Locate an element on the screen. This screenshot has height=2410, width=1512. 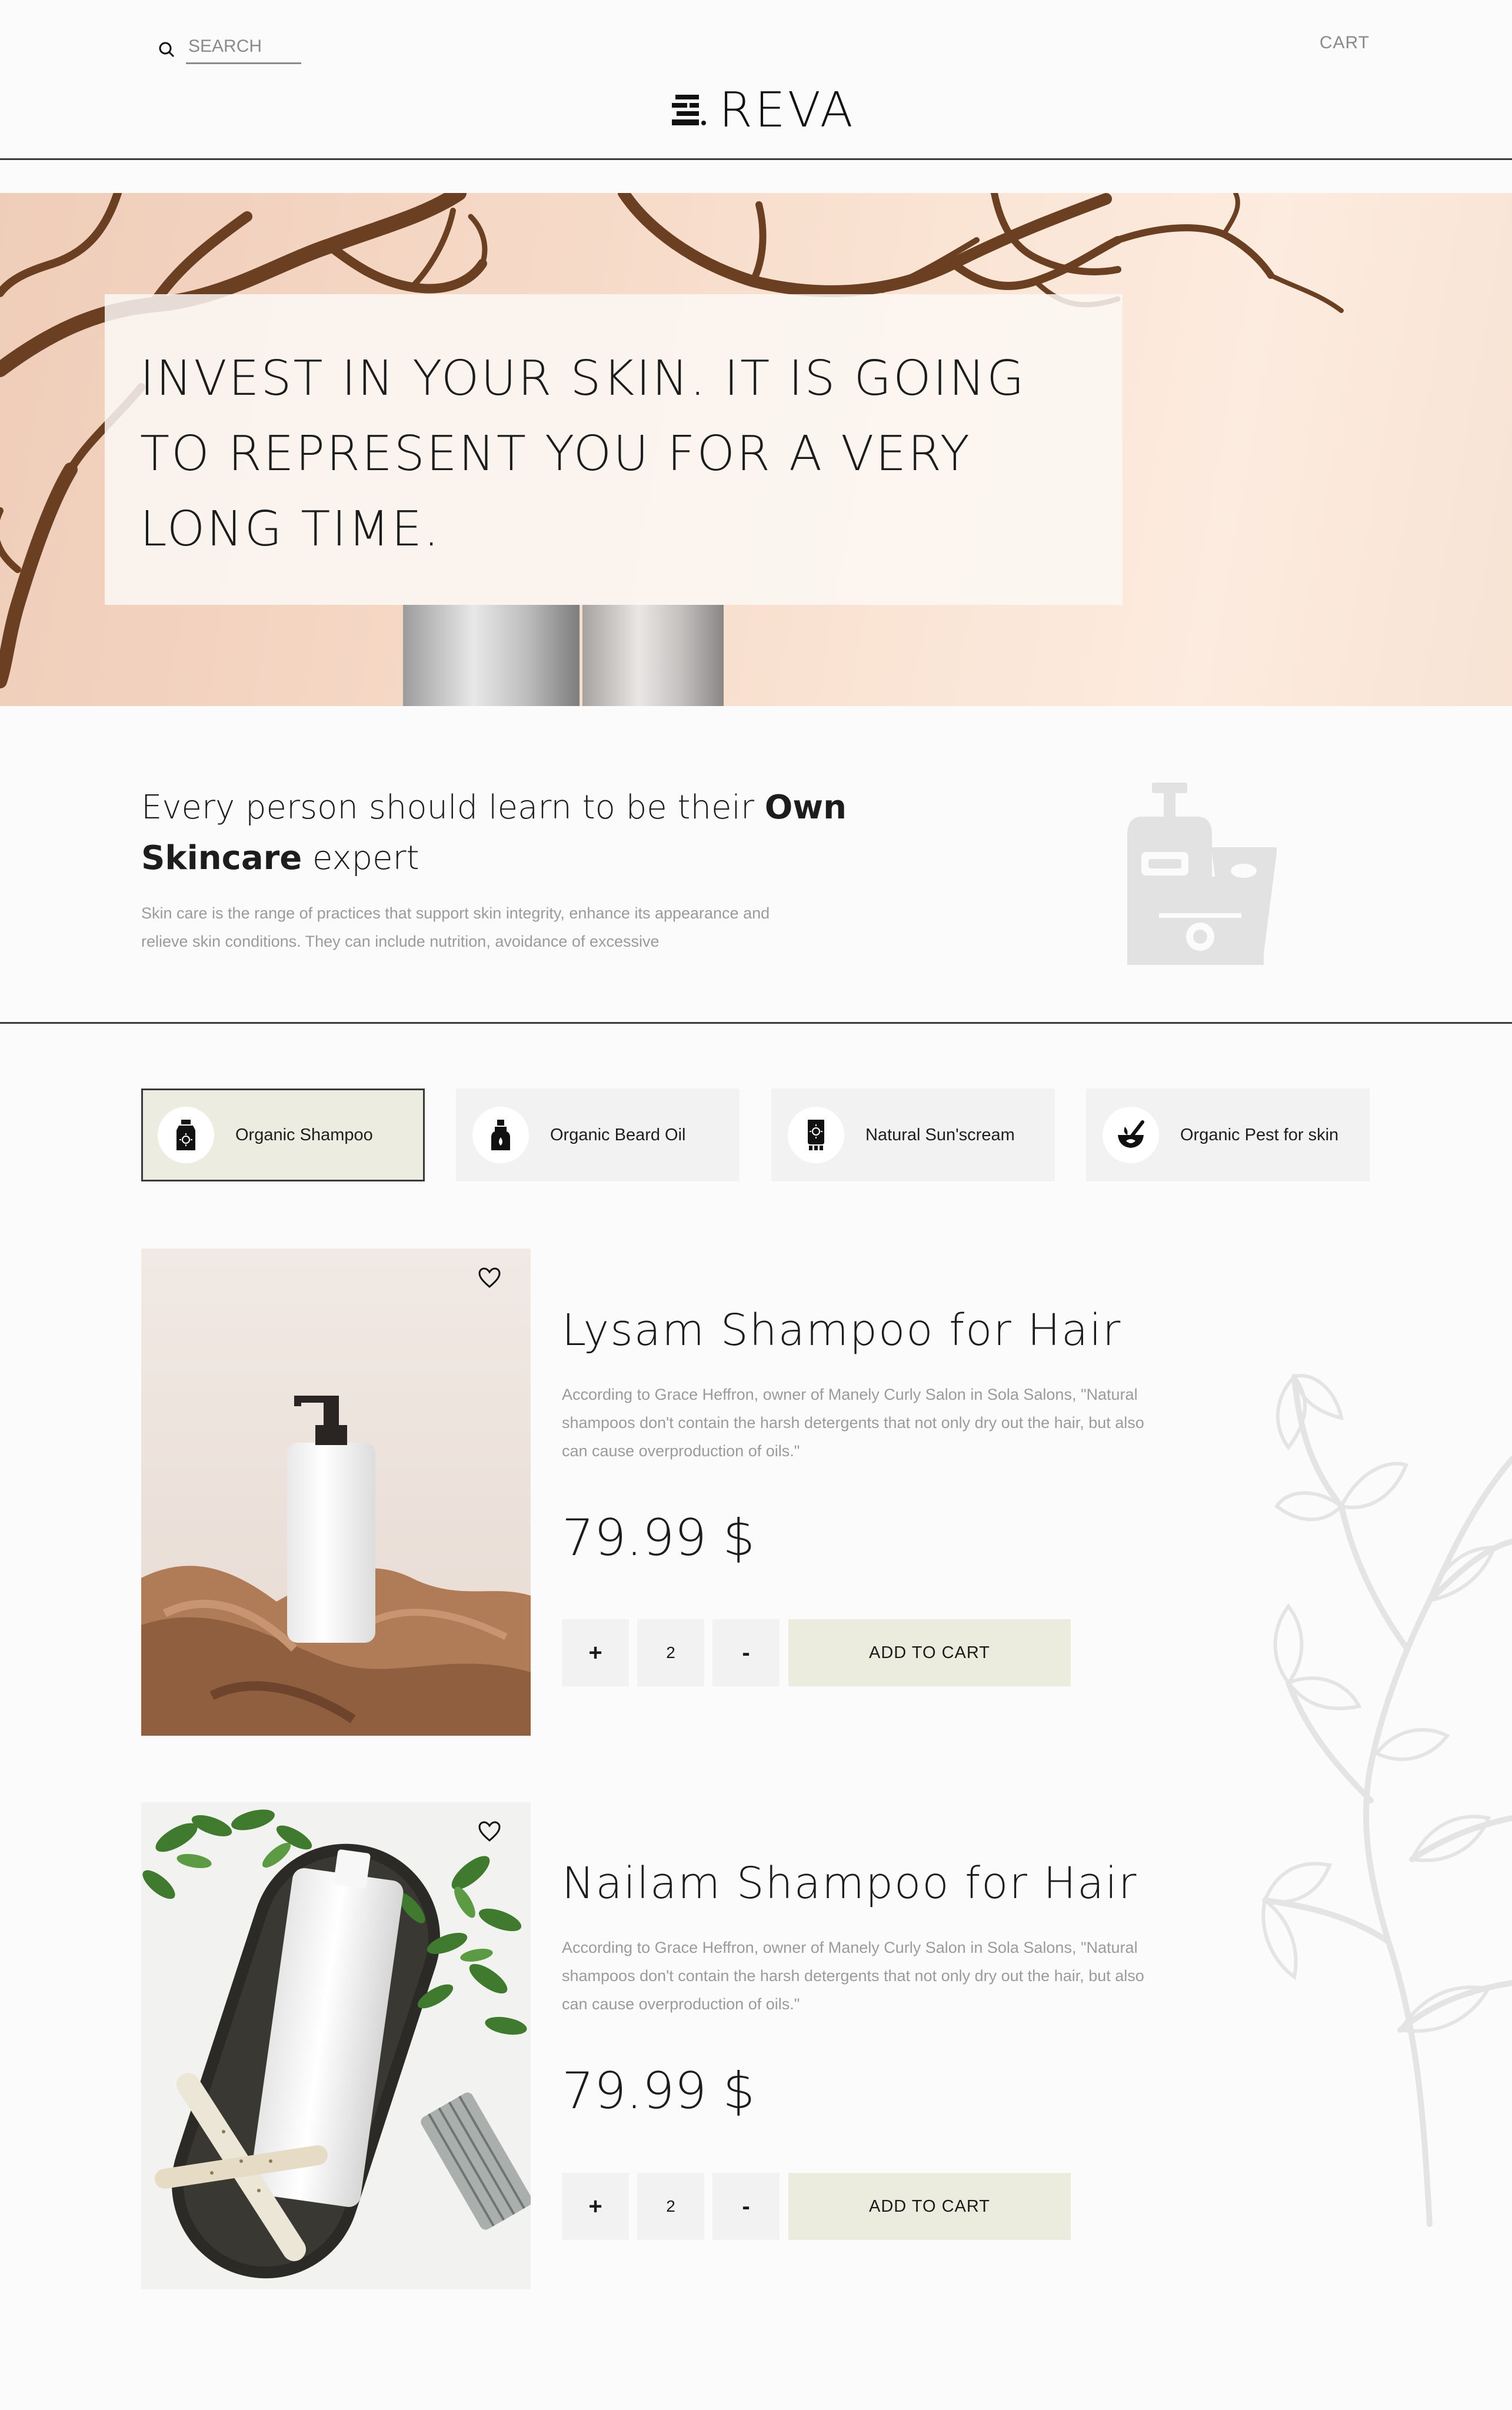
site-header: CART REVA is located at coordinates (756, 80).